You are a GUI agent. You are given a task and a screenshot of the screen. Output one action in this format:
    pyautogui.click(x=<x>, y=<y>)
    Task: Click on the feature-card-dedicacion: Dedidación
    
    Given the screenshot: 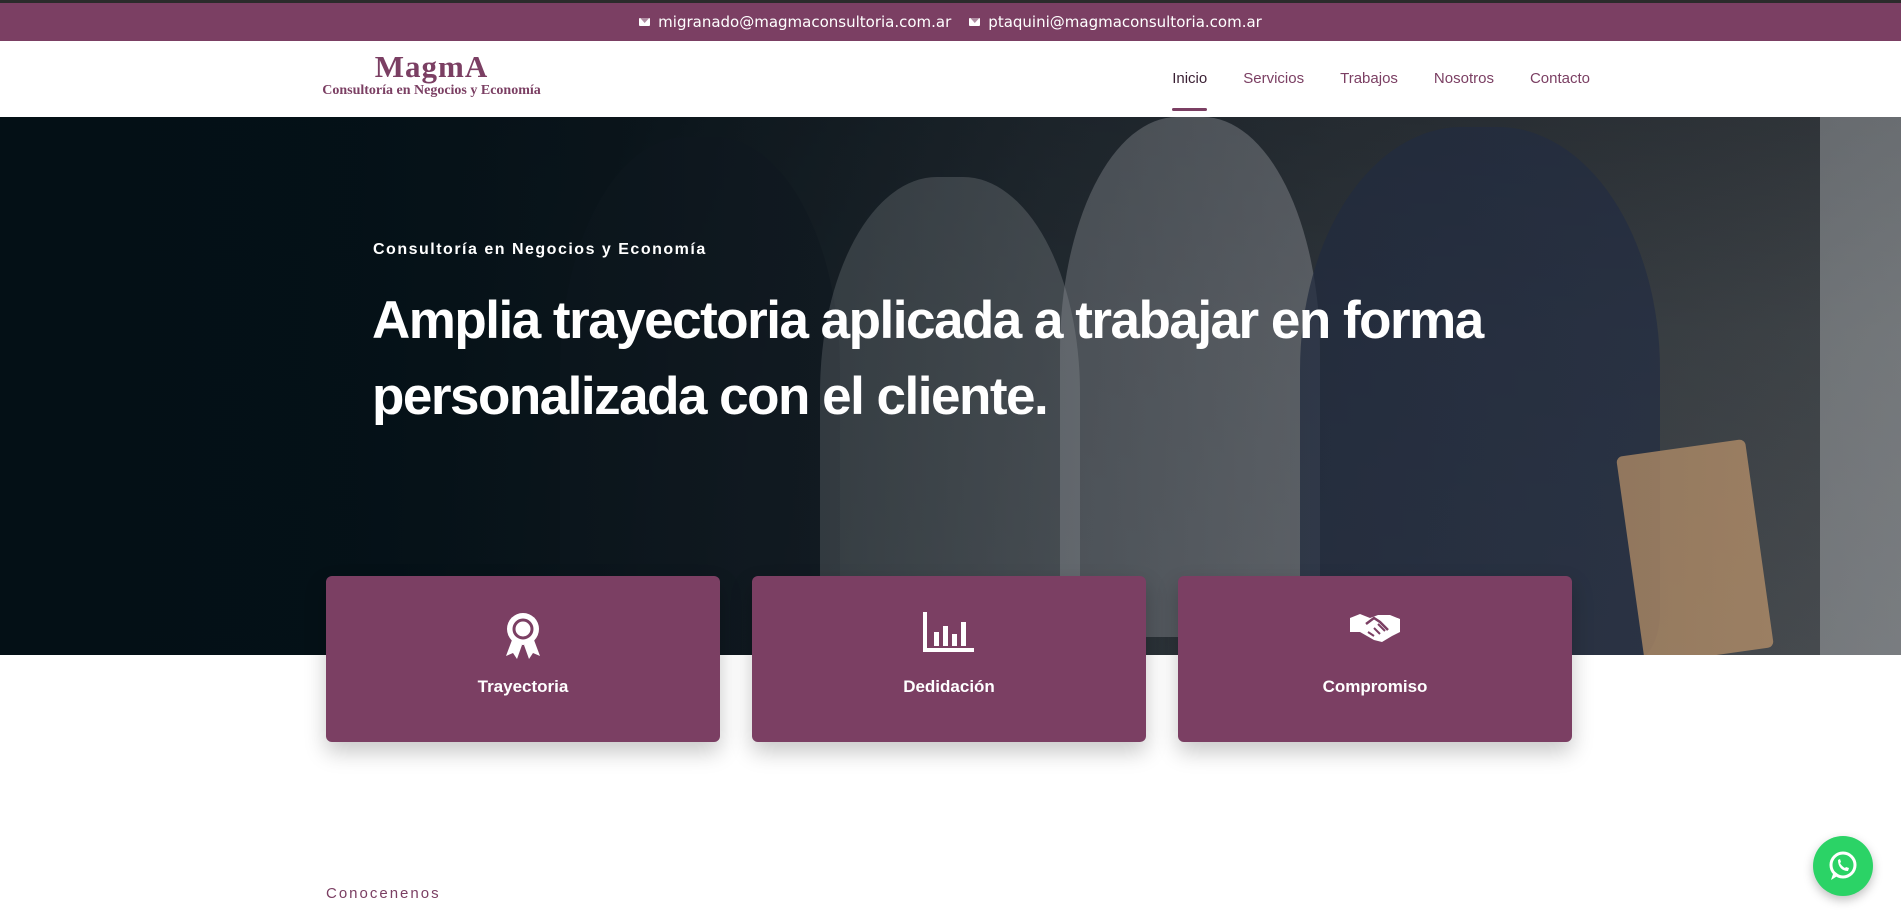 What is the action you would take?
    pyautogui.click(x=949, y=659)
    